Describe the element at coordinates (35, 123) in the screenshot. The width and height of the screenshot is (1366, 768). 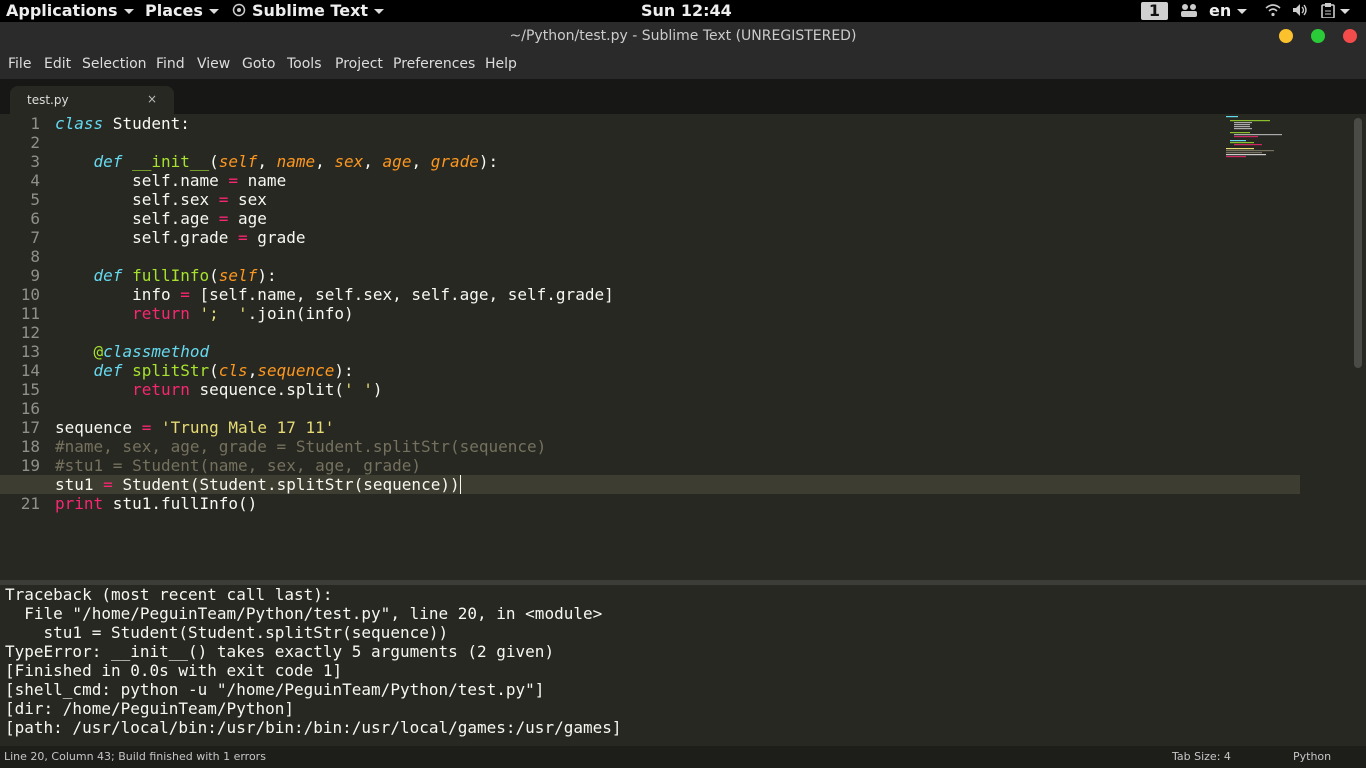
I see `line-number: 1` at that location.